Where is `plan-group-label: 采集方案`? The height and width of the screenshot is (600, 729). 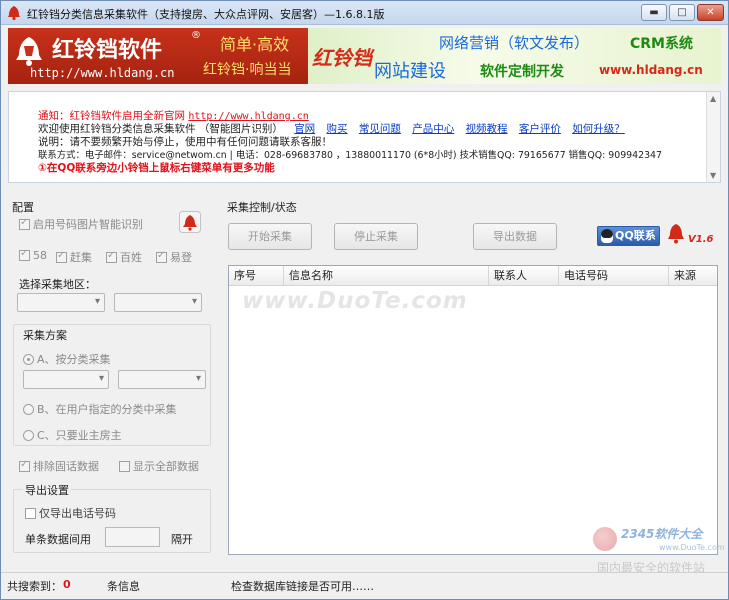
plan-group-label: 采集方案 is located at coordinates (45, 335).